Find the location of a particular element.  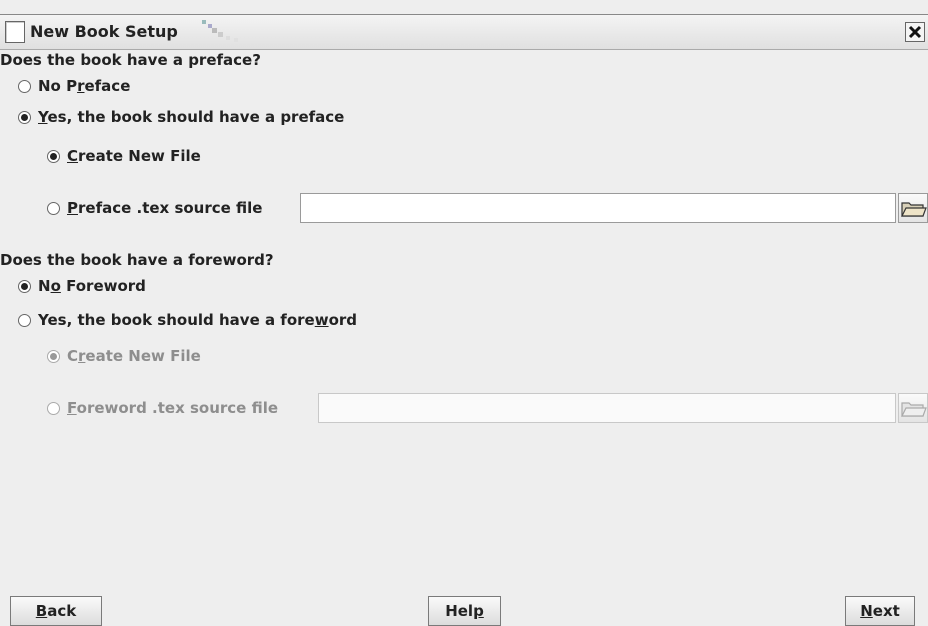

no-preface-label: No Preface is located at coordinates (84, 86).